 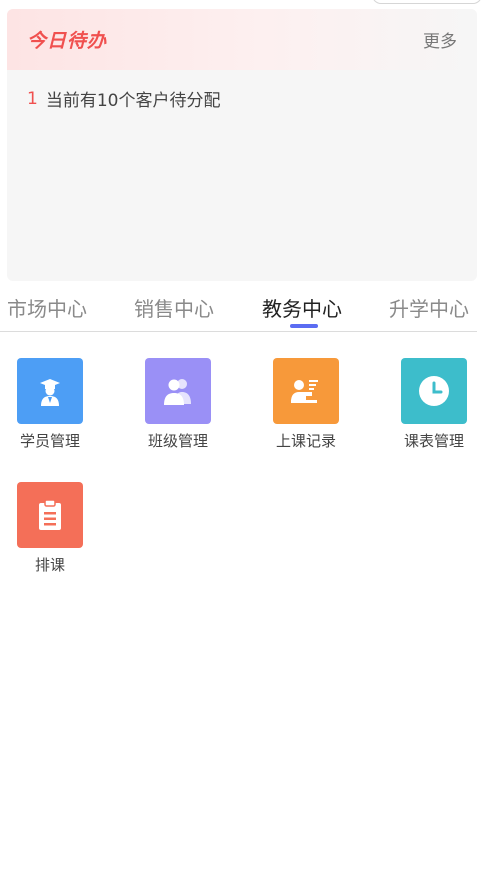 I want to click on grid-item-student-management: 学员管理, so click(x=50, y=404).